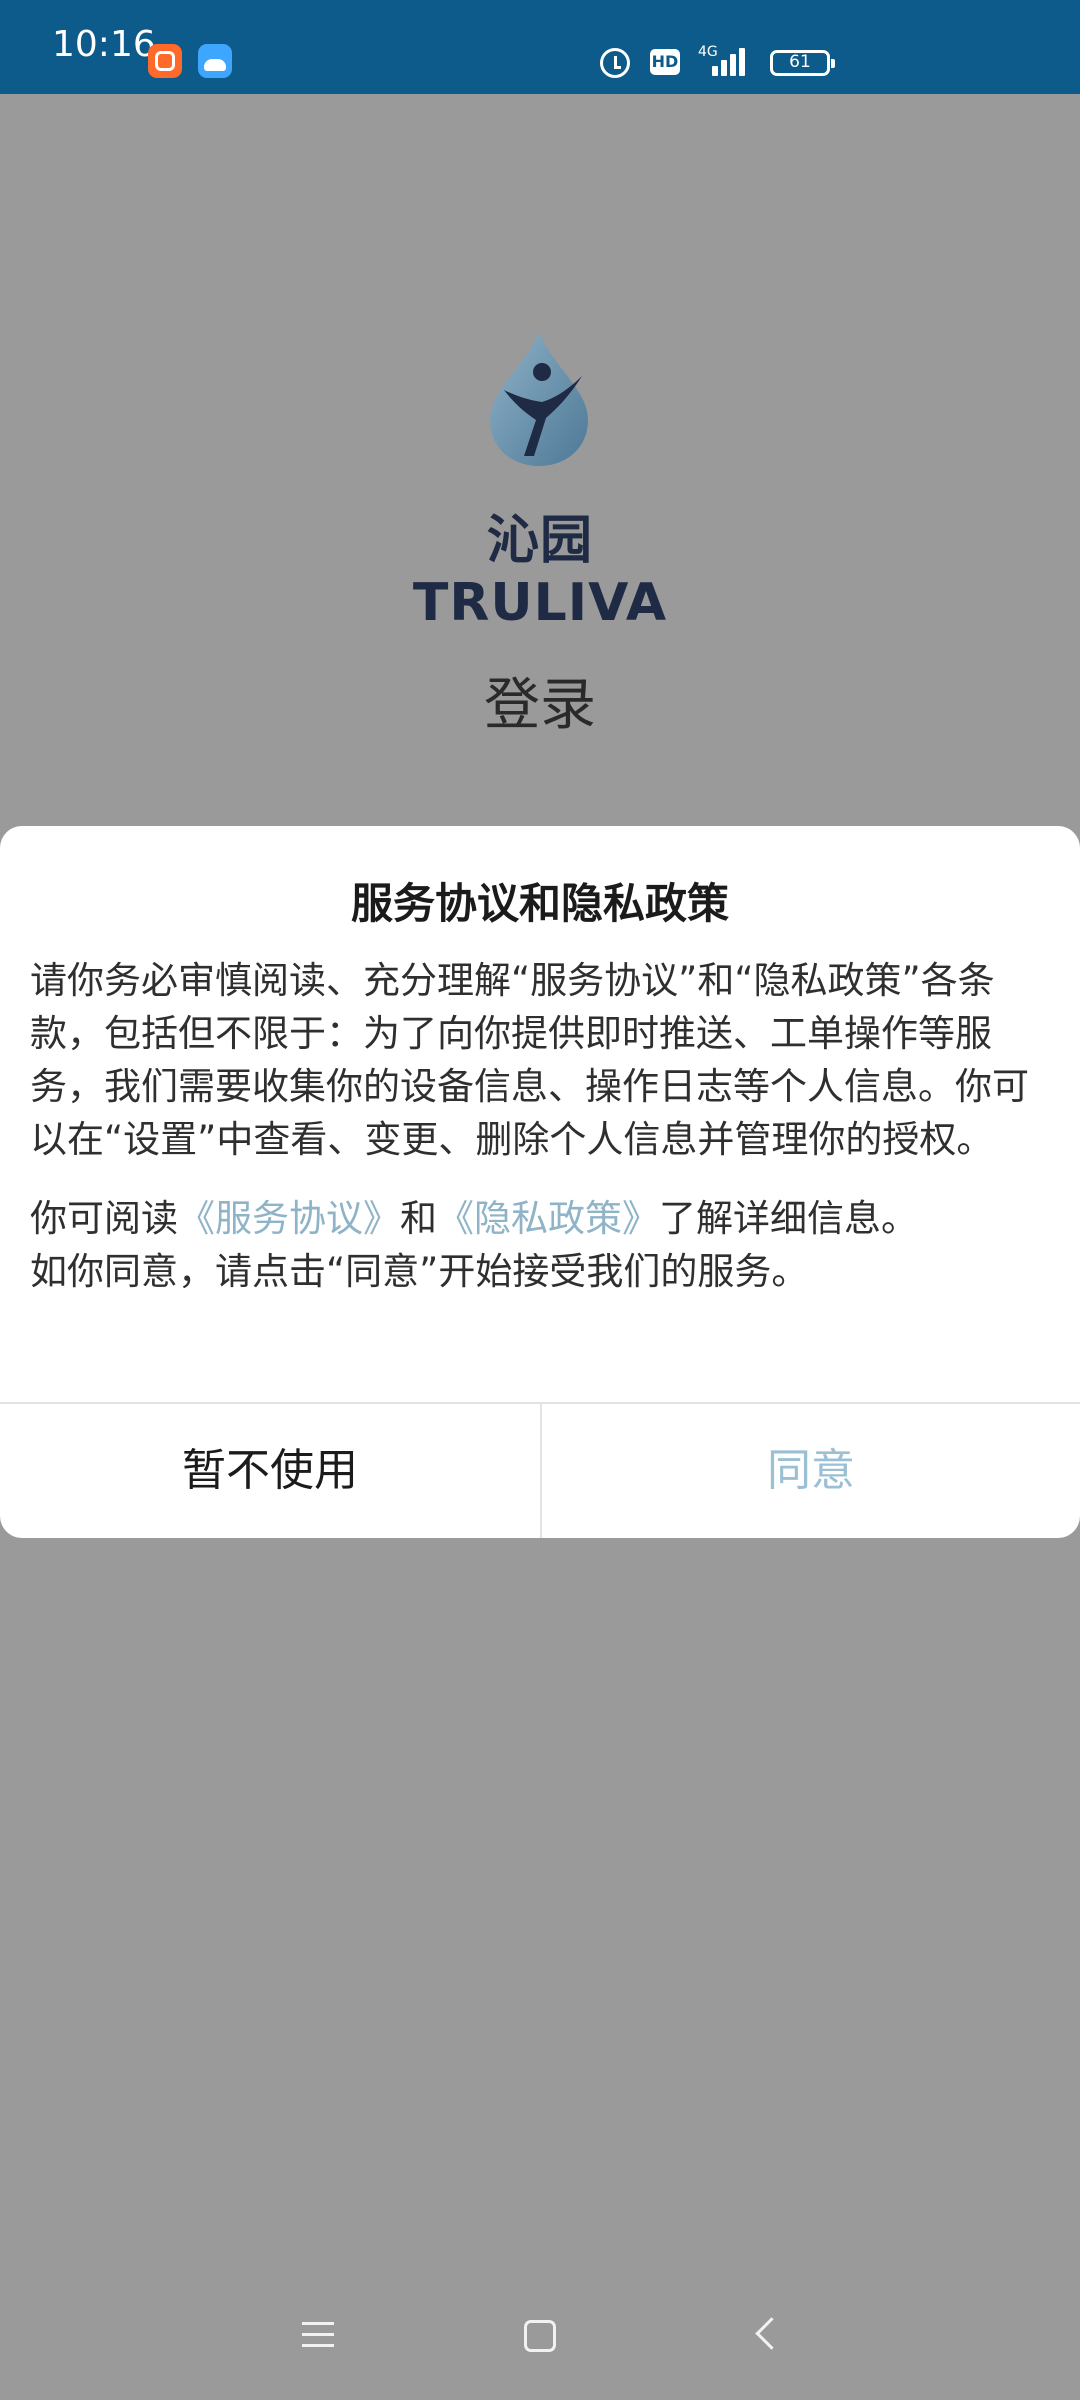  What do you see at coordinates (788, 1218) in the screenshot?
I see `text-segment: 了解详细信息。` at bounding box center [788, 1218].